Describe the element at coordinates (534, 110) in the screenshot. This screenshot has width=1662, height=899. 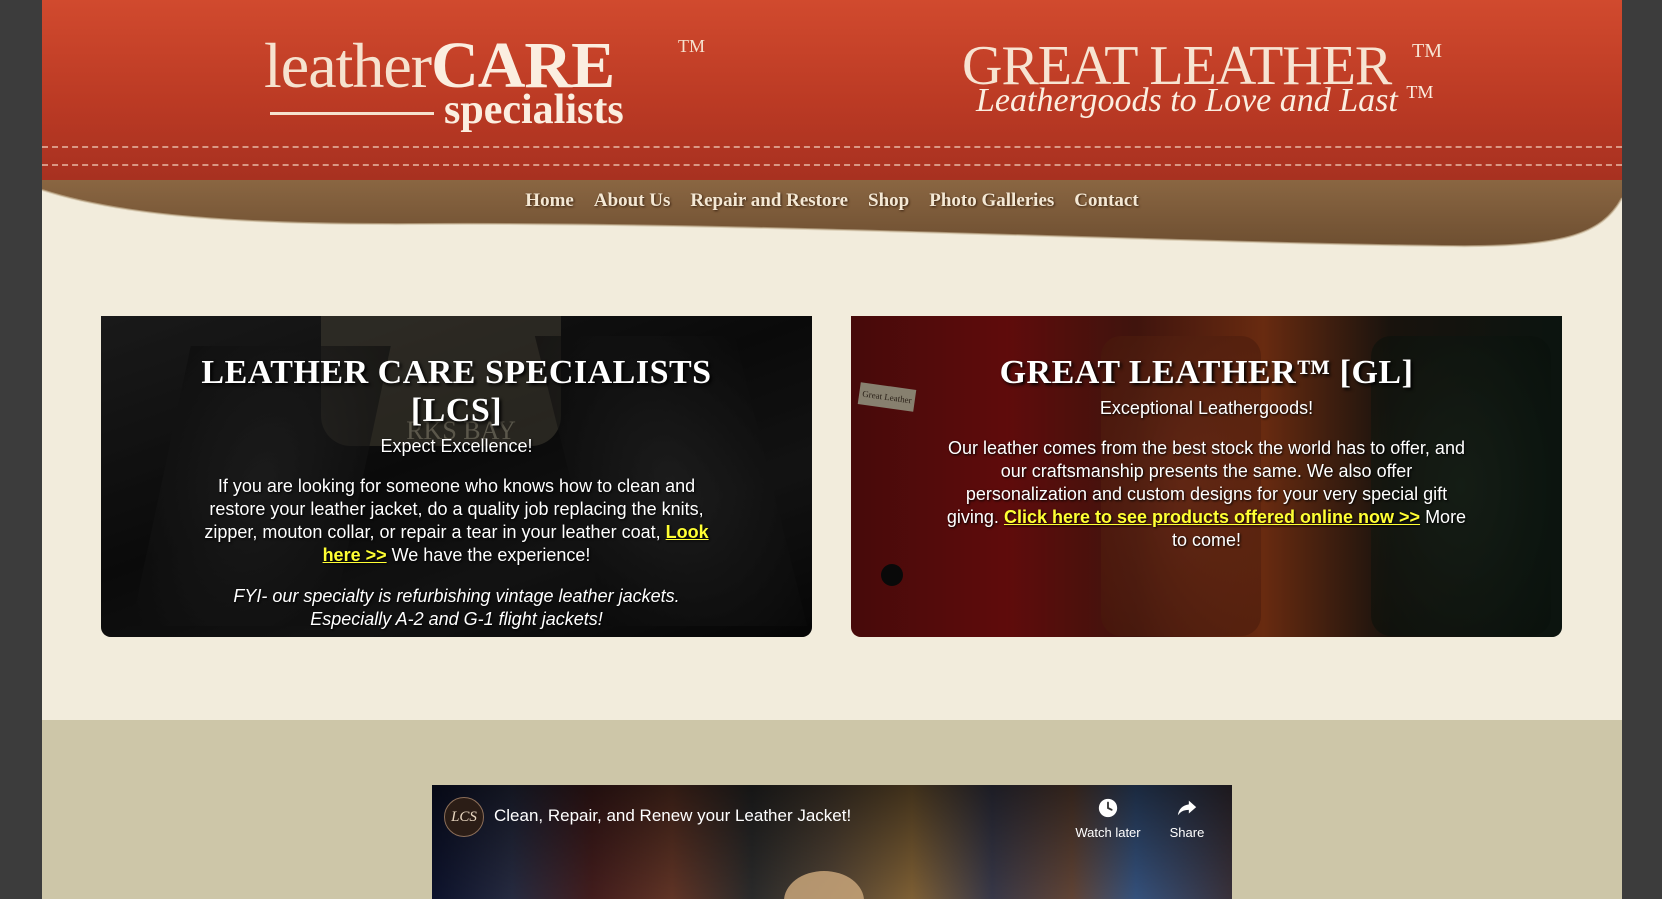
I see `logo-word-specialists: specialists` at that location.